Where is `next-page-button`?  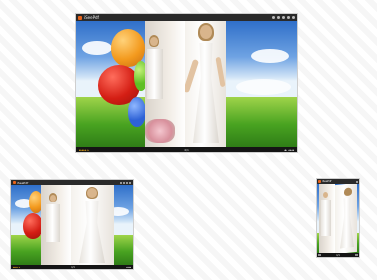
next-page-button is located at coordinates (356, 255).